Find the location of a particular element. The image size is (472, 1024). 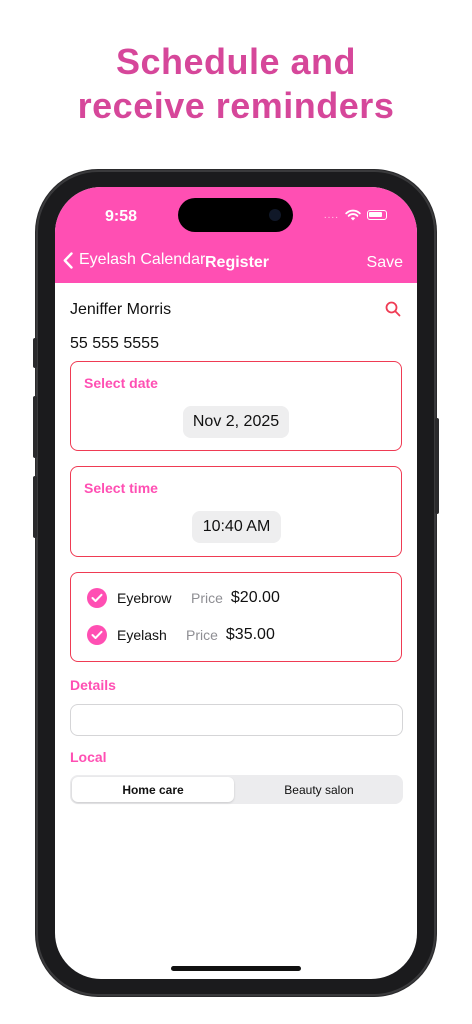

back-button: Eyelash Calendar is located at coordinates (134, 260).